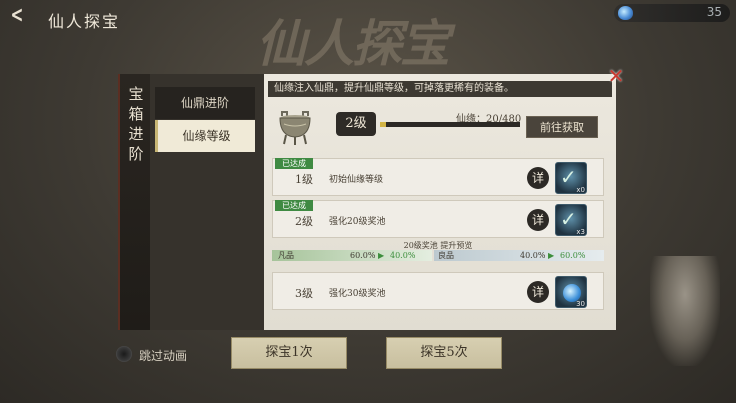 The width and height of the screenshot is (736, 403). Describe the element at coordinates (205, 103) in the screenshot. I see `menu-item-cauldron-upgrade: 仙鼎进阶` at that location.